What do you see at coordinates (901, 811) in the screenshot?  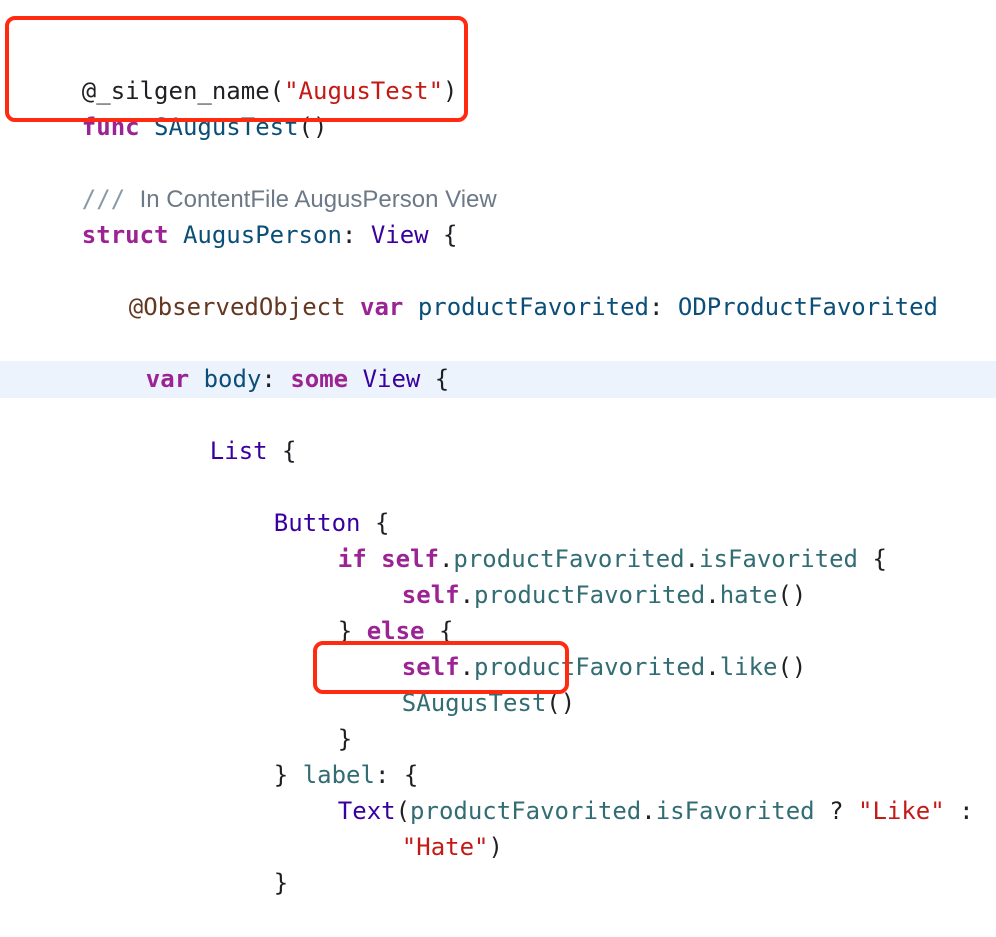 I see `string-literal: "Like"` at bounding box center [901, 811].